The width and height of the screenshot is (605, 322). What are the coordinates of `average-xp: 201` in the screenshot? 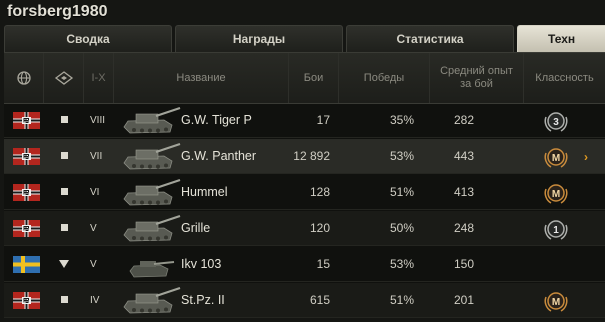 It's located at (464, 300).